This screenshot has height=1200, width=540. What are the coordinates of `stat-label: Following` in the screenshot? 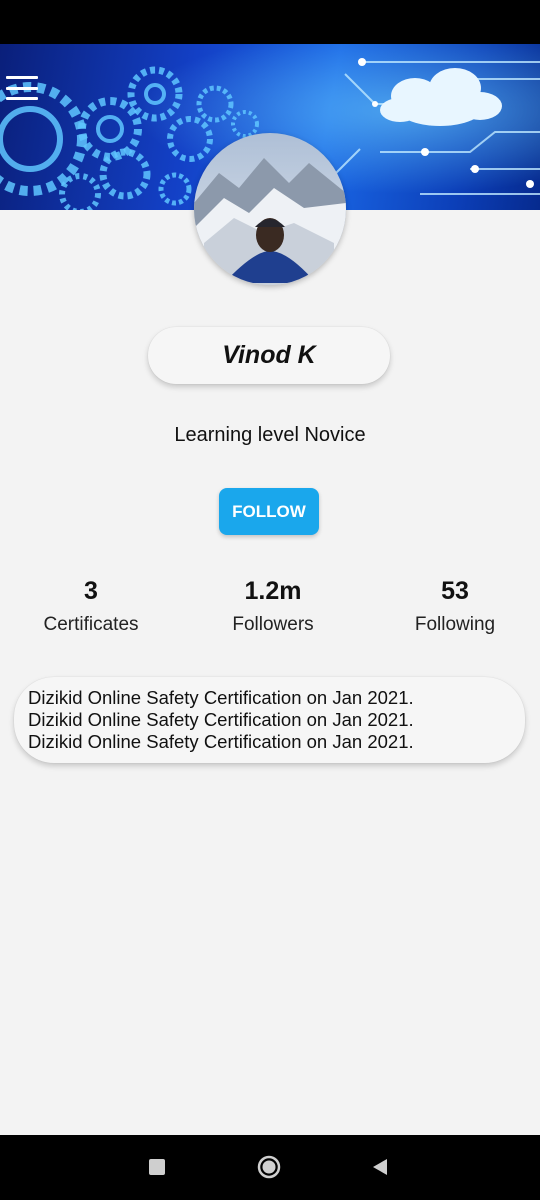 It's located at (455, 624).